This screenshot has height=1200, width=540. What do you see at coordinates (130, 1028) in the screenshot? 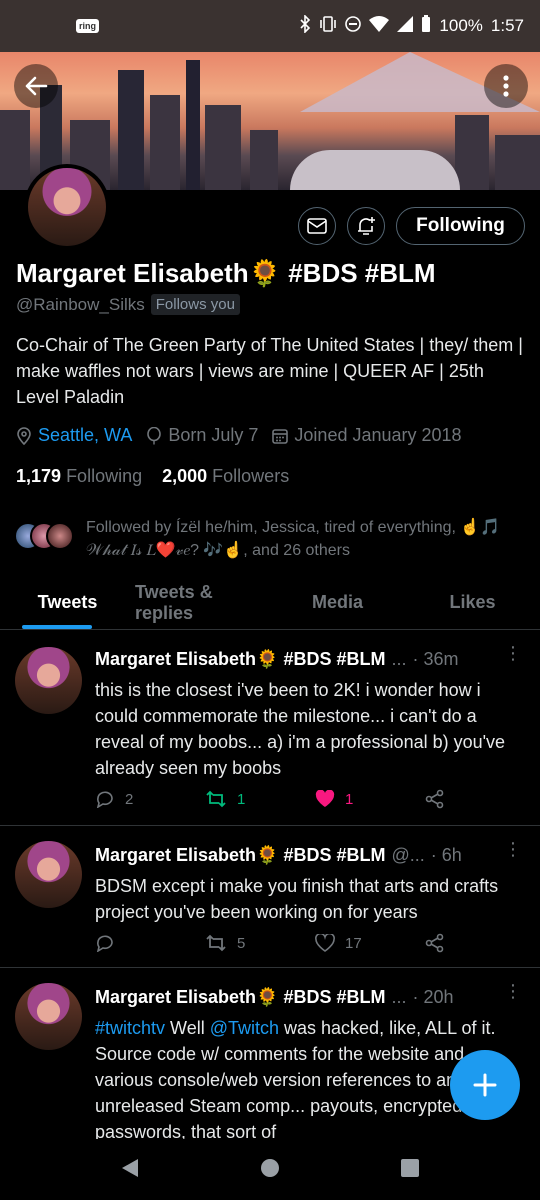
I see `hashtag-link: #twitchtv` at bounding box center [130, 1028].